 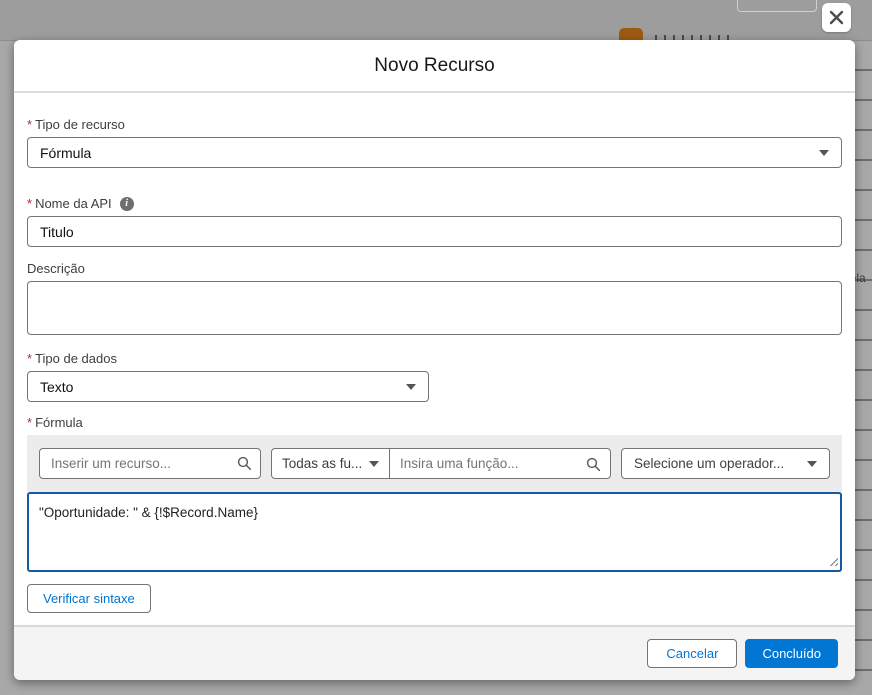 I want to click on api-name-label-text: Nome da API, so click(x=73, y=203).